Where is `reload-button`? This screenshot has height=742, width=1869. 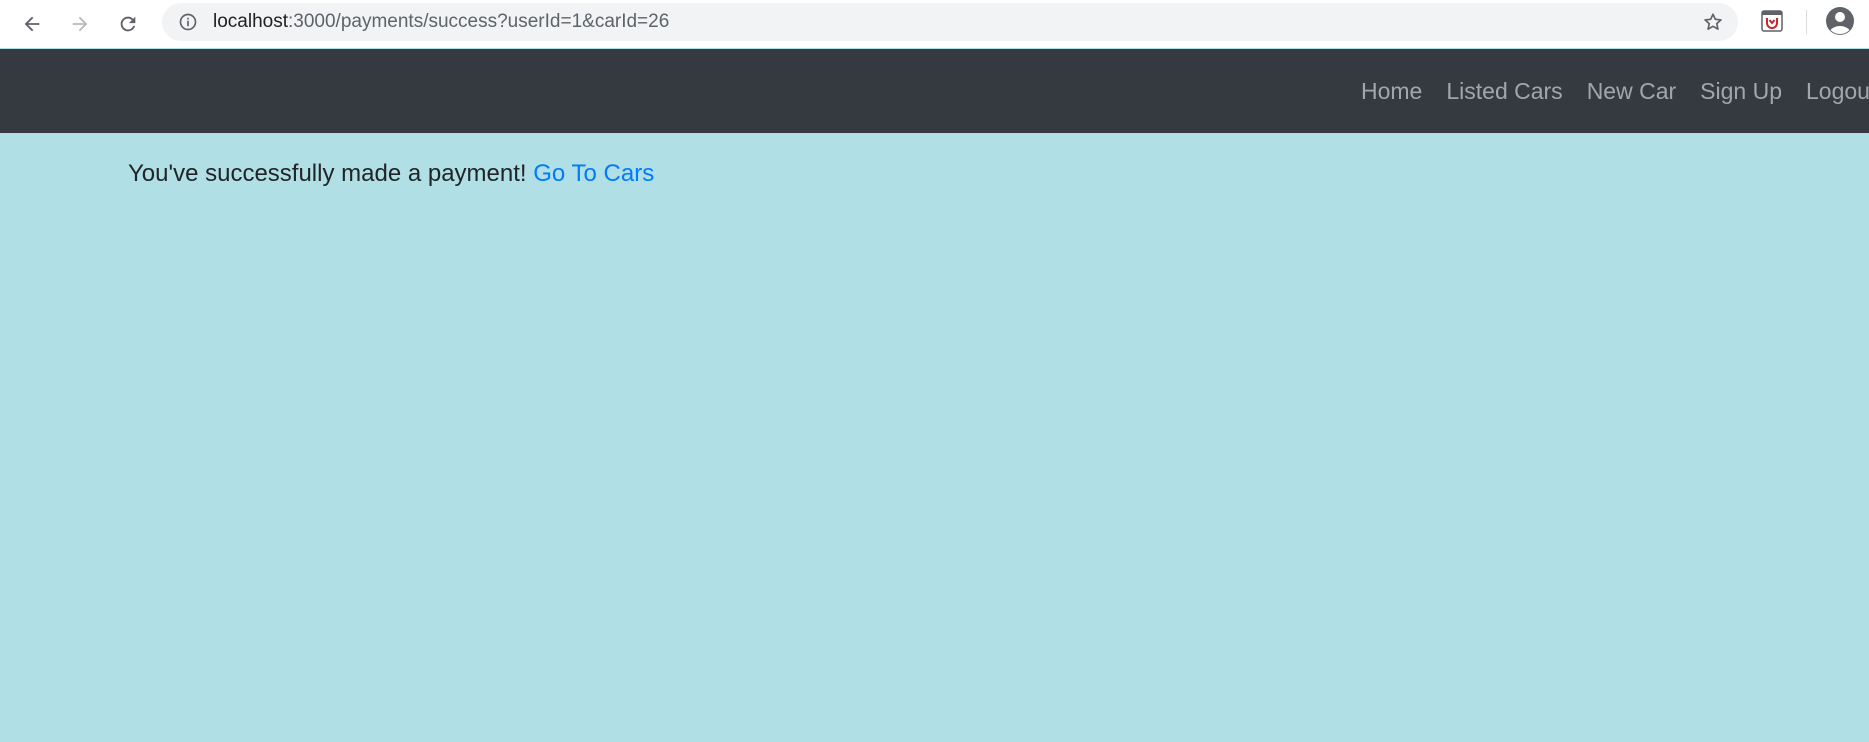 reload-button is located at coordinates (128, 24).